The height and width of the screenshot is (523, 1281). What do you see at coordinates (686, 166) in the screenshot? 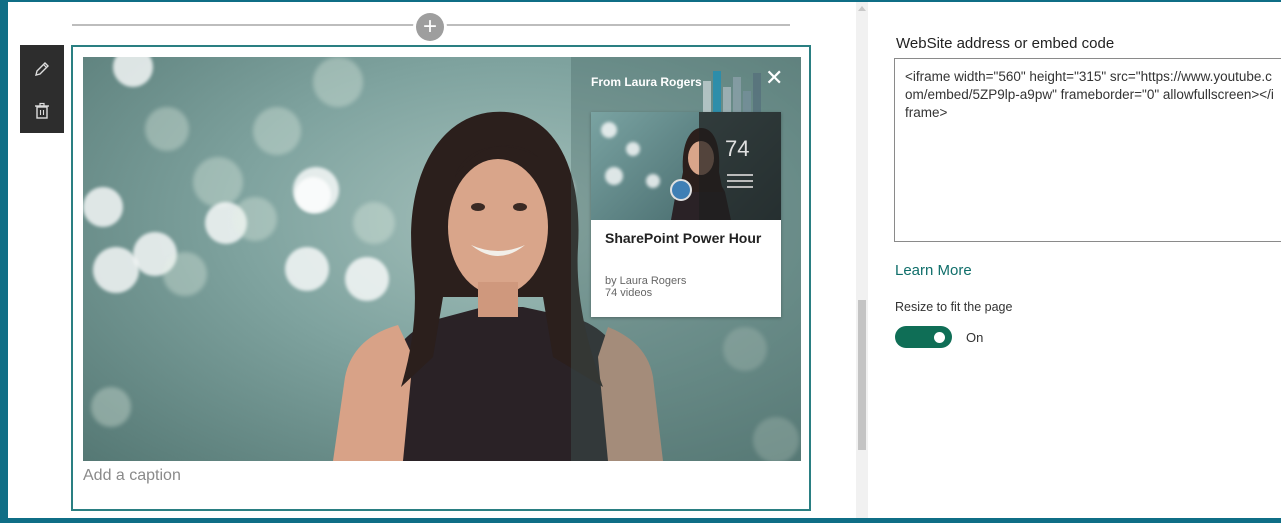
I see `playlist-thumbnail: 74` at bounding box center [686, 166].